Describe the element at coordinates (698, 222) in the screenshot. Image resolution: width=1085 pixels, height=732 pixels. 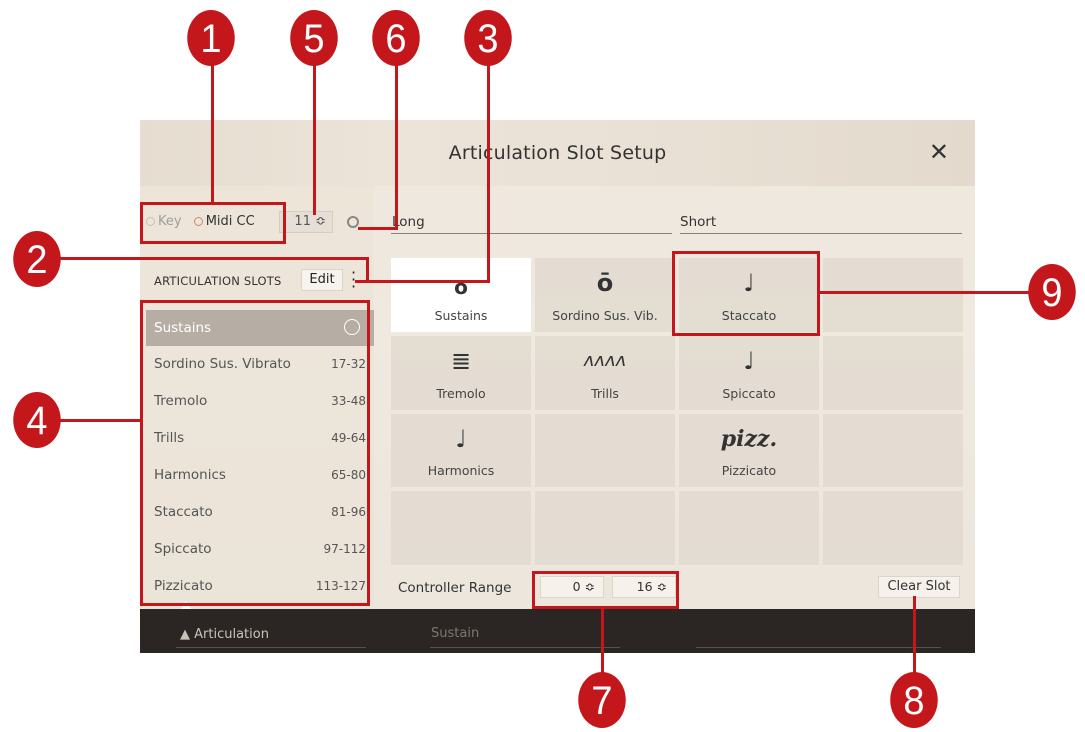
I see `category-short: Short` at that location.